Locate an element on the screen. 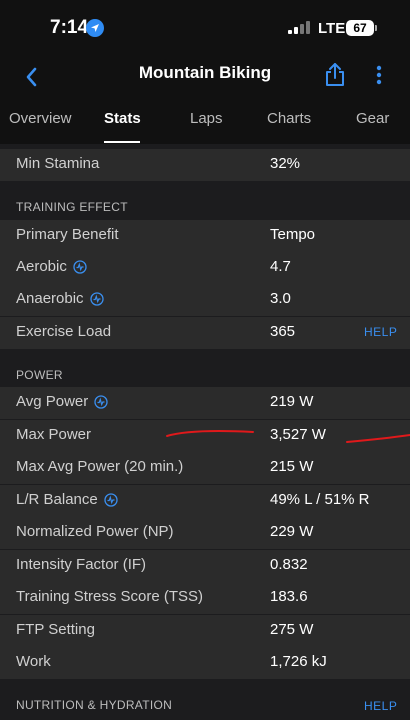 This screenshot has height=720, width=410. stat-label: Intensity Factor (IF) is located at coordinates (81, 564).